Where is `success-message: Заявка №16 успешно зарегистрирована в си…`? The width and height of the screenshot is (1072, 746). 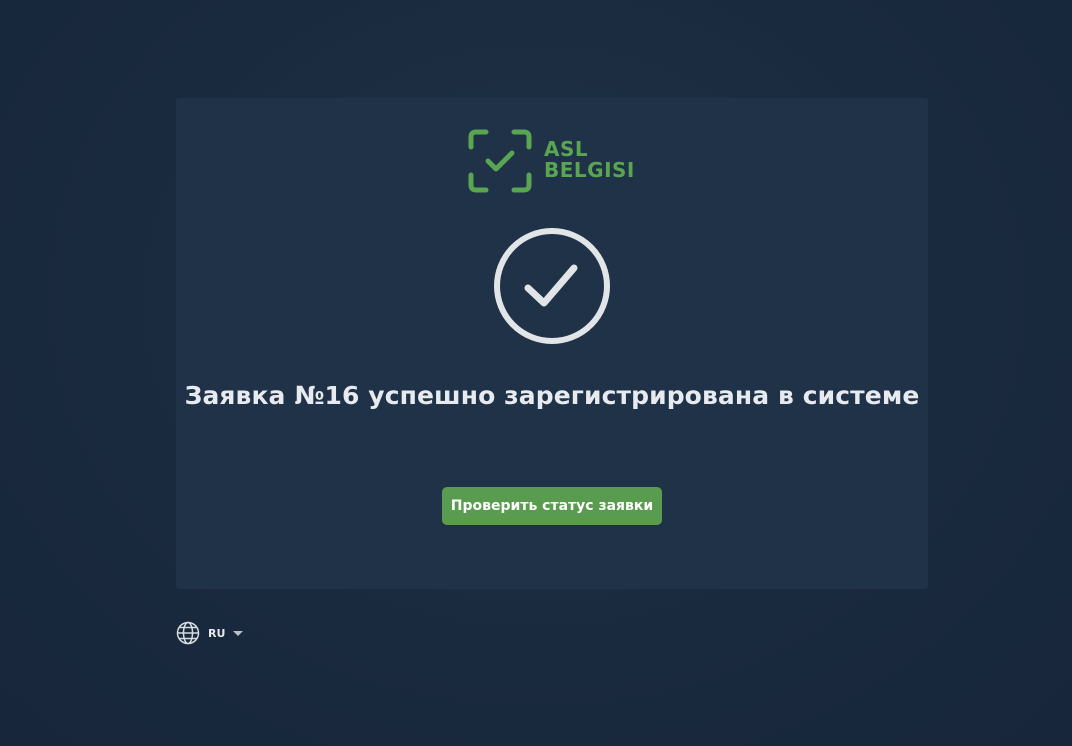 success-message: Заявка №16 успешно зарегистрирована в си… is located at coordinates (552, 395).